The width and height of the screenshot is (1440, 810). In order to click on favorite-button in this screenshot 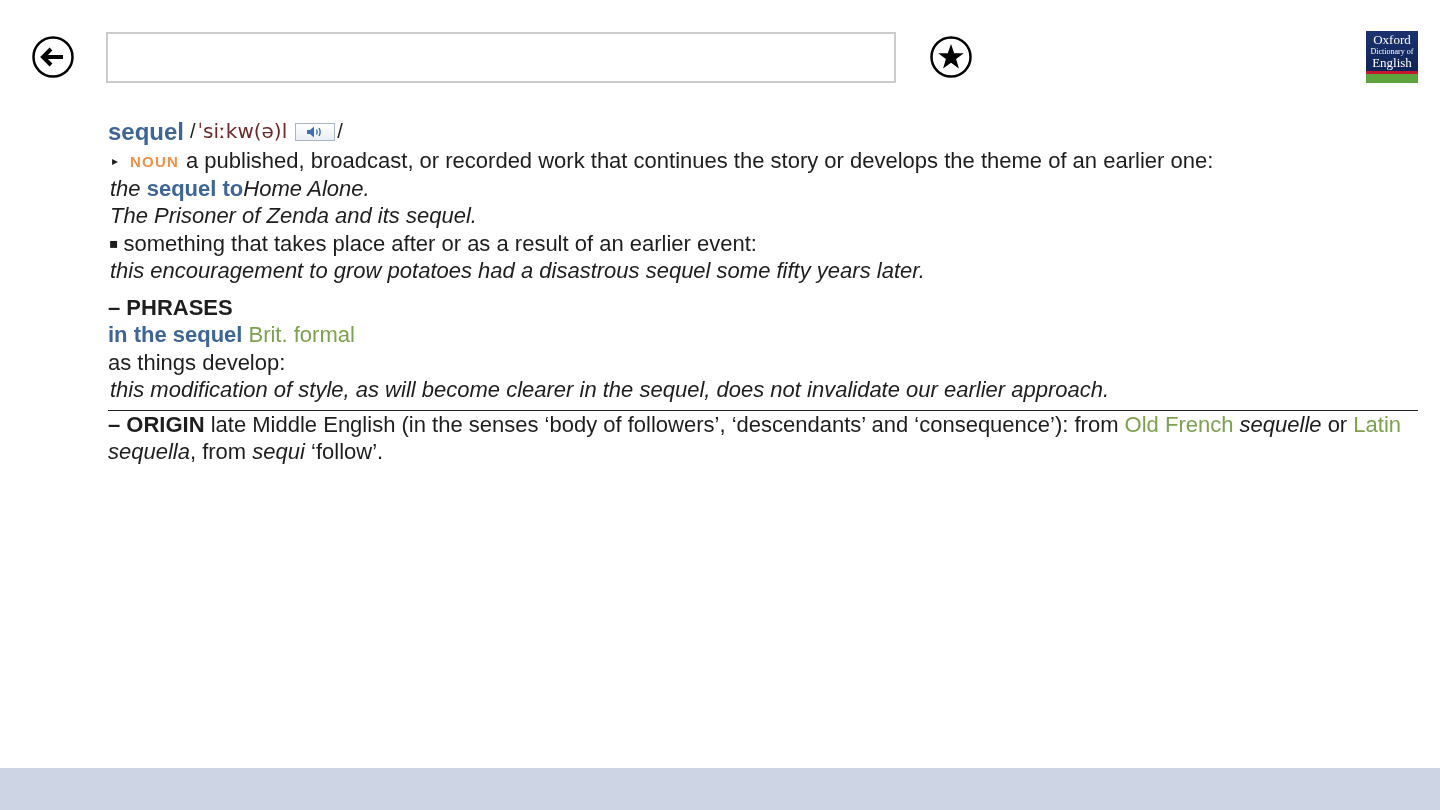, I will do `click(951, 57)`.